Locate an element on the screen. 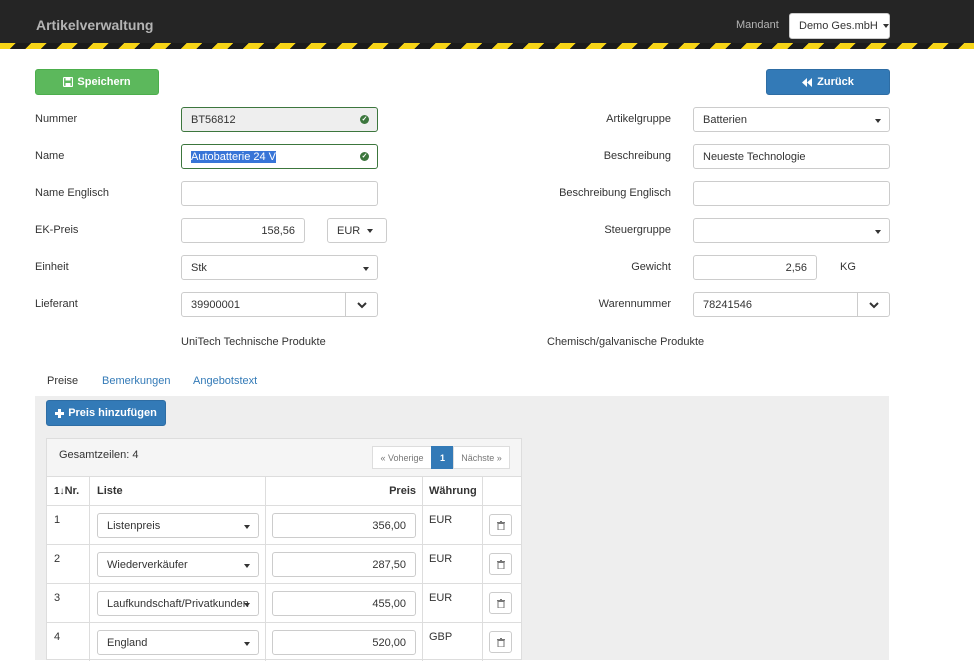 This screenshot has width=974, height=661. beschreibung-field: Neueste Technologie is located at coordinates (791, 156).